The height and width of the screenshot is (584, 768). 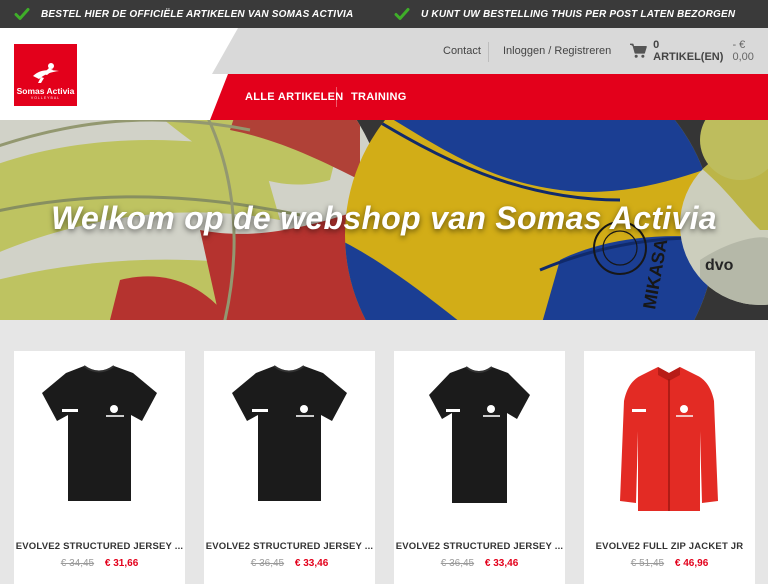 What do you see at coordinates (647, 563) in the screenshot?
I see `product-old-price: € 51,45` at bounding box center [647, 563].